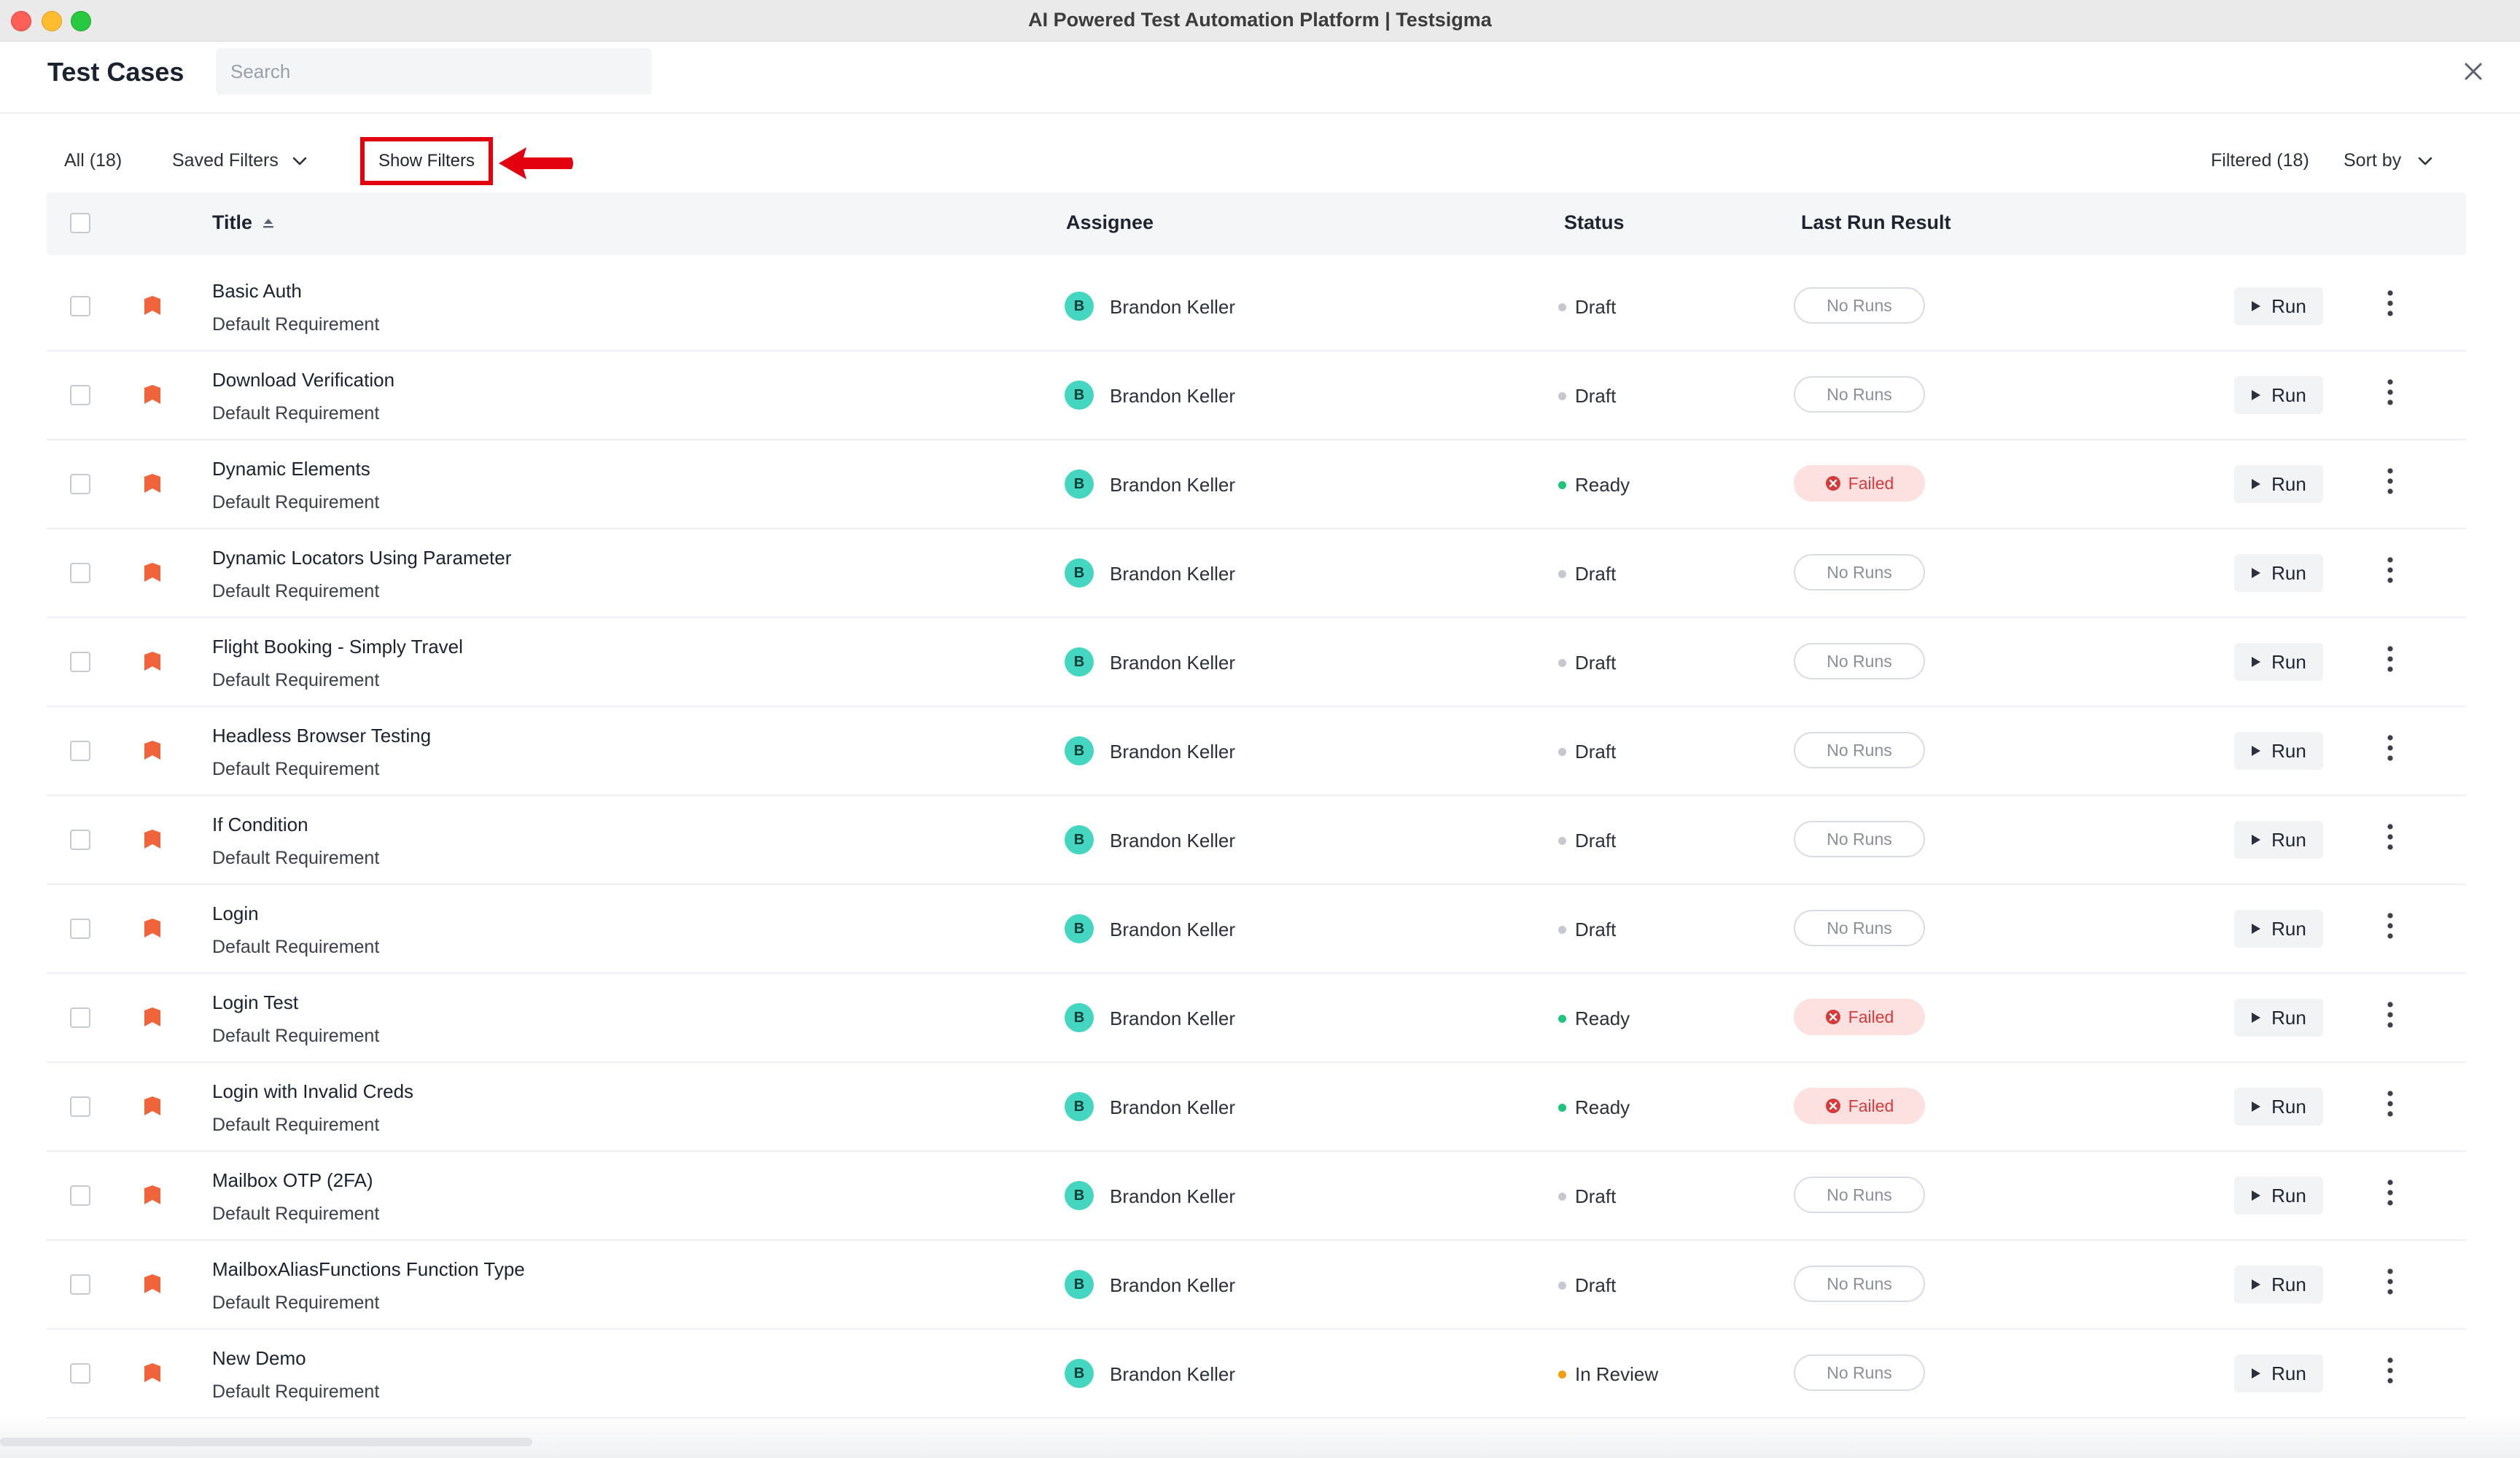  I want to click on test-case-title: Dynamic Locators Using Parameter, so click(361, 558).